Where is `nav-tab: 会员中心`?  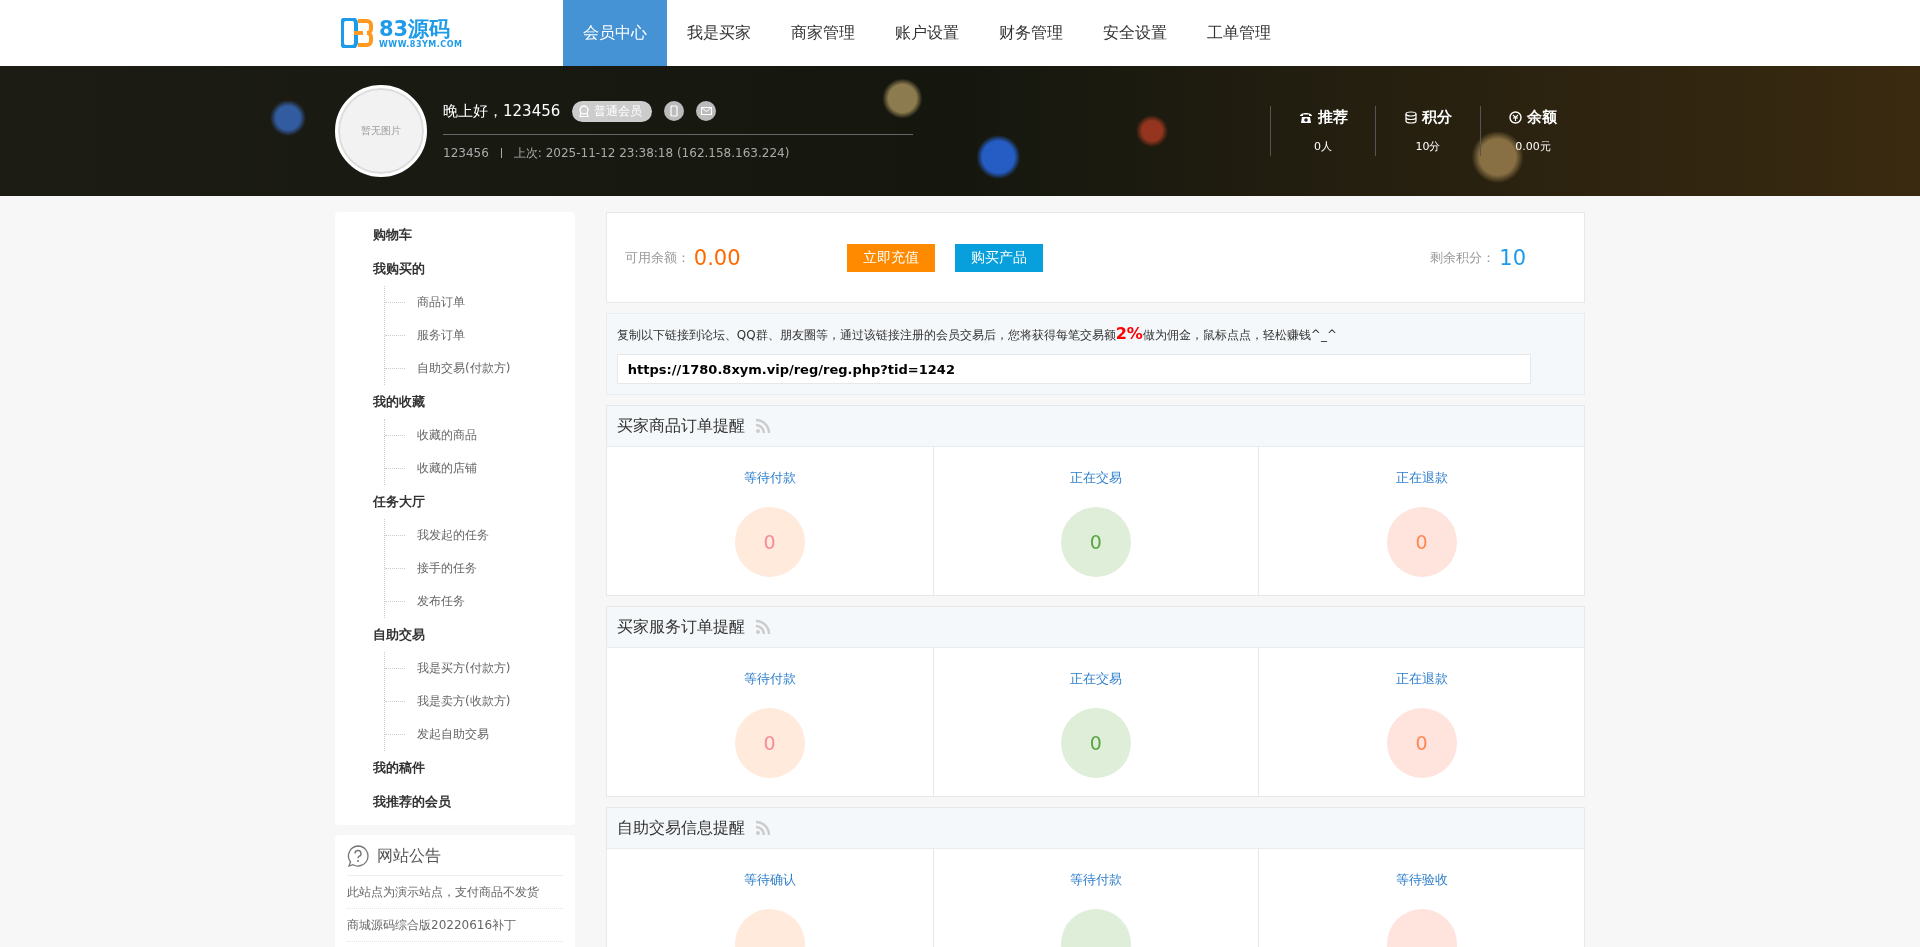 nav-tab: 会员中心 is located at coordinates (615, 33).